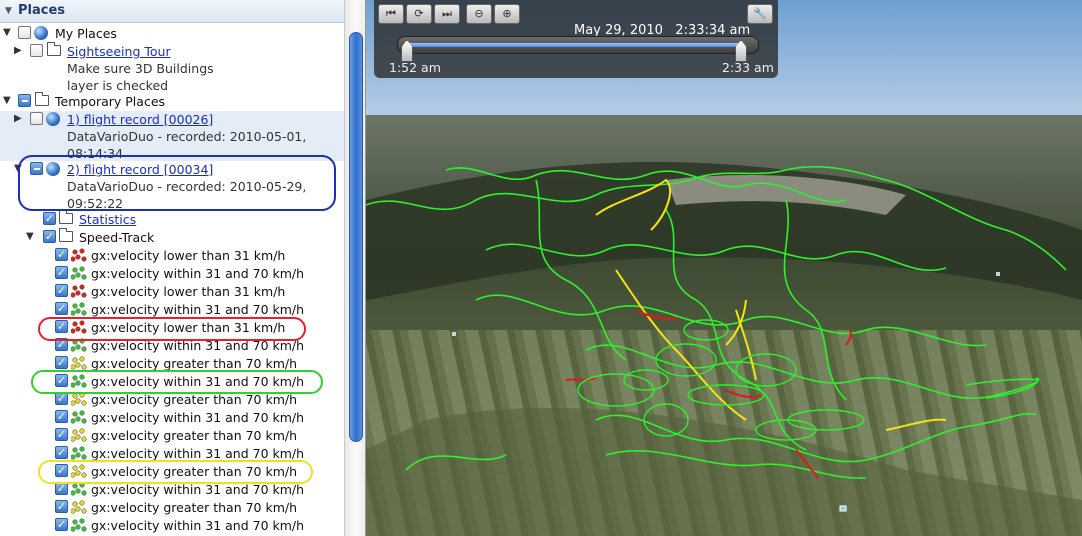 This screenshot has height=536, width=1082. What do you see at coordinates (172, 329) in the screenshot?
I see `red-highlight-ring` at bounding box center [172, 329].